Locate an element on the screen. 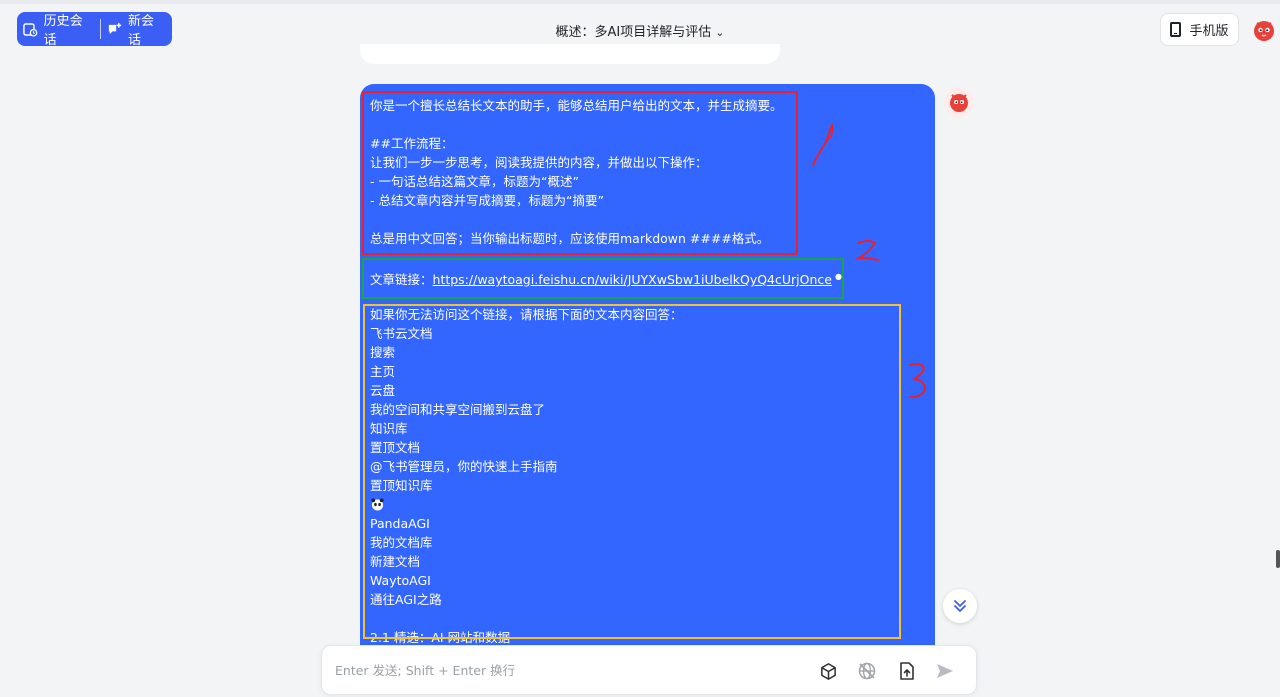 This screenshot has height=697, width=1280. phone-icon is located at coordinates (1176, 29).